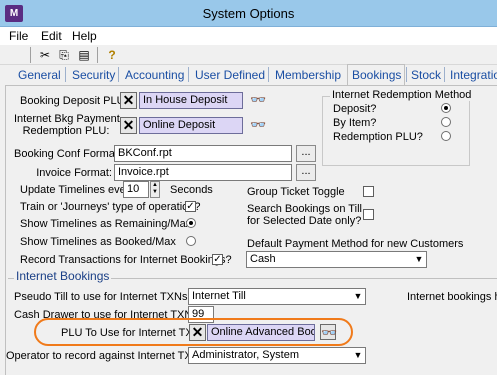  Describe the element at coordinates (98, 242) in the screenshot. I see `show-booked-label: Show Timelines as Booked/Max` at that location.